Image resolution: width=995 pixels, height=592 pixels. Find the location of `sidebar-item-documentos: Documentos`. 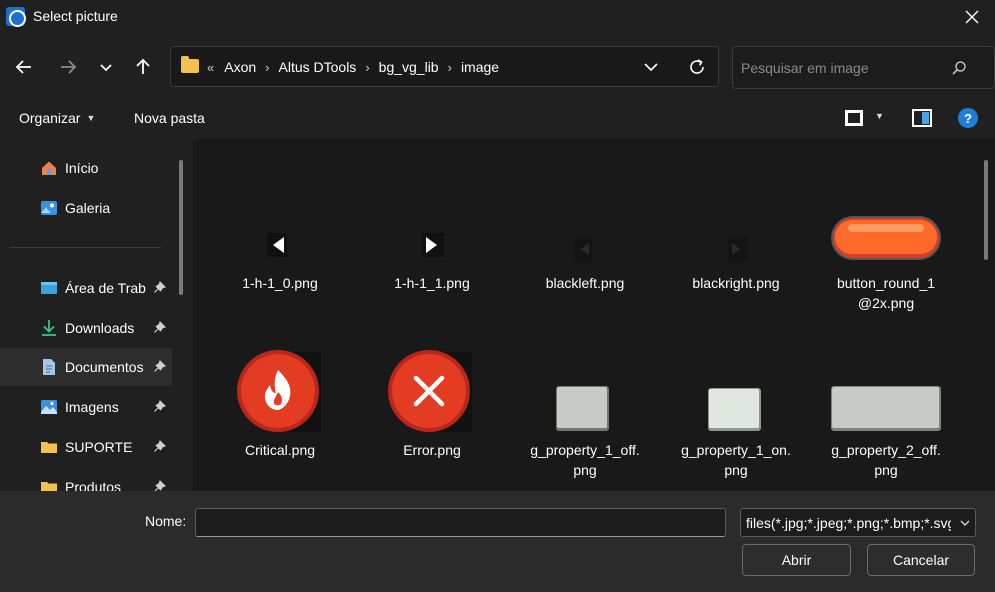

sidebar-item-documentos: Documentos is located at coordinates (86, 367).